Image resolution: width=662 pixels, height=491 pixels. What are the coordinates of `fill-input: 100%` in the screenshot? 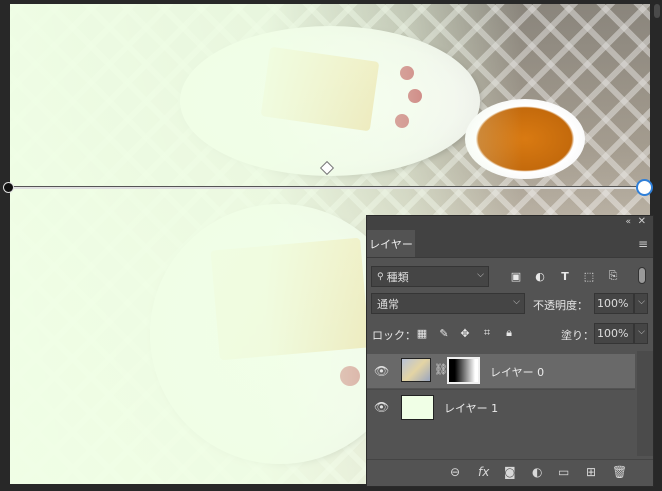 It's located at (614, 333).